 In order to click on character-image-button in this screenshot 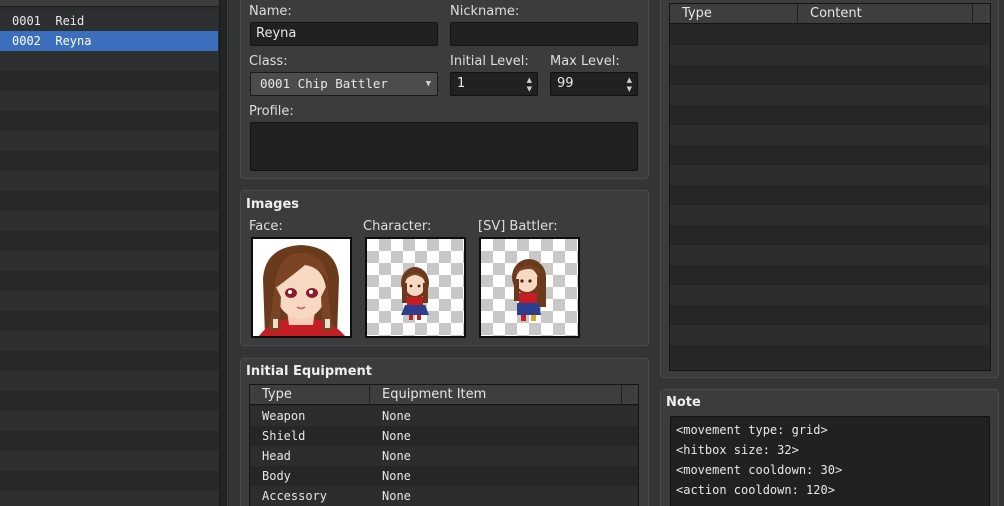, I will do `click(415, 287)`.